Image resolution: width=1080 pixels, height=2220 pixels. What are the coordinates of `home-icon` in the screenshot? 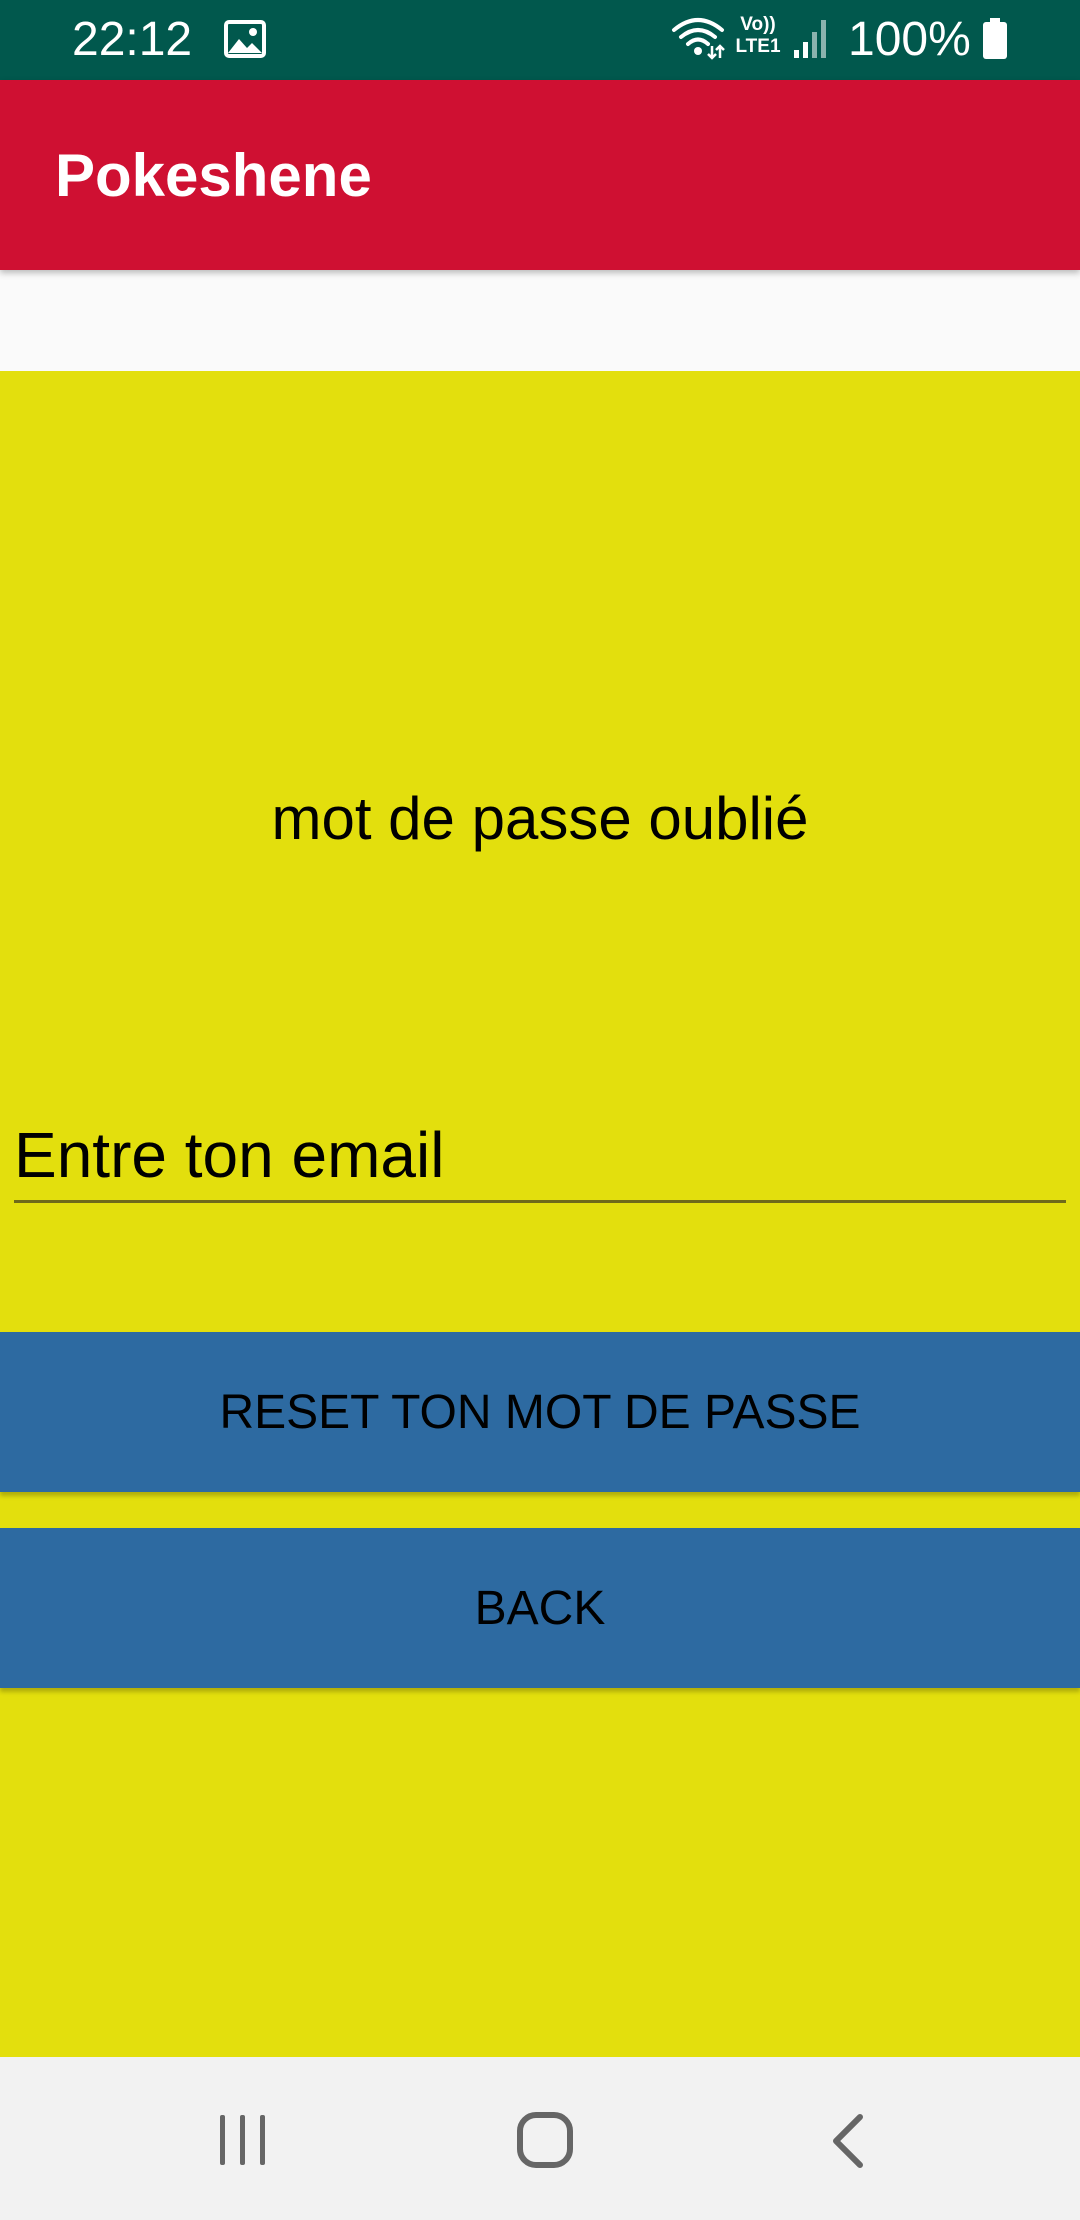 It's located at (545, 2140).